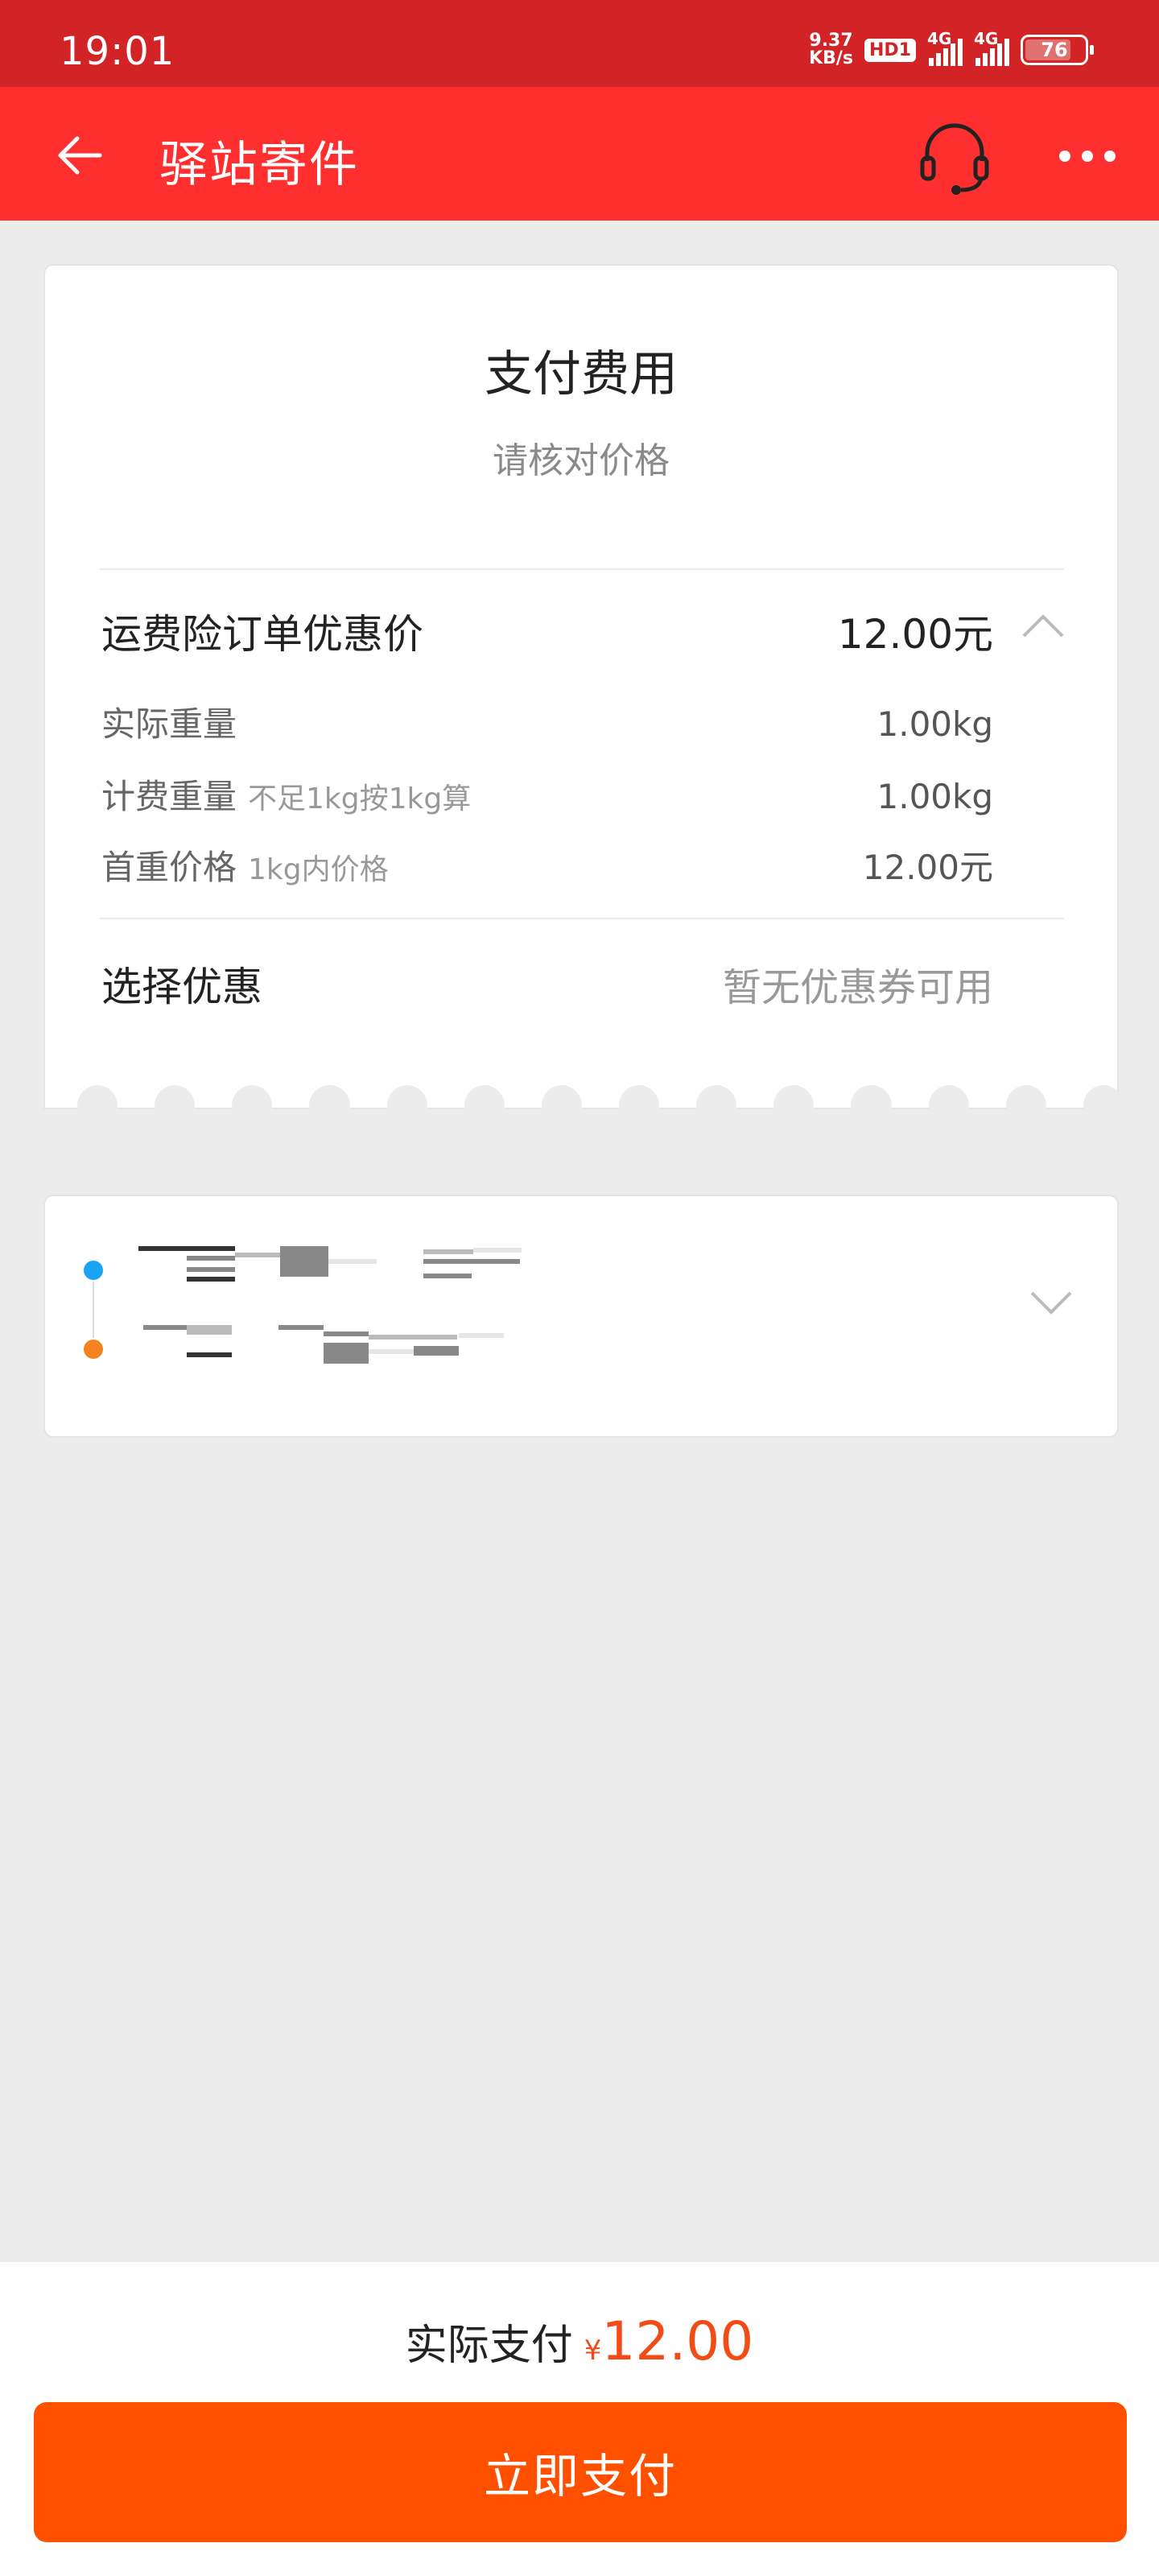 The height and width of the screenshot is (2576, 1159). Describe the element at coordinates (857, 987) in the screenshot. I see `coupon-value: 暂无优惠券可用` at that location.